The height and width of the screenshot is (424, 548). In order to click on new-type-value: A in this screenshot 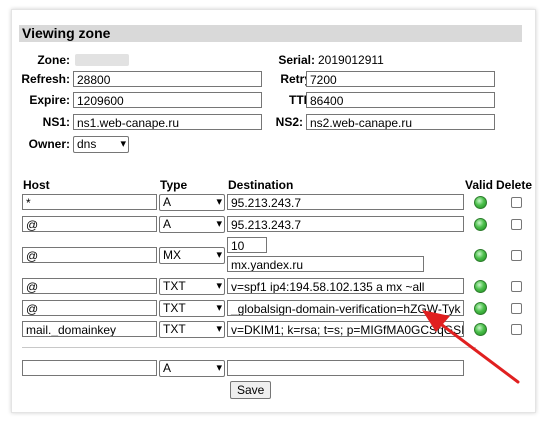, I will do `click(167, 368)`.